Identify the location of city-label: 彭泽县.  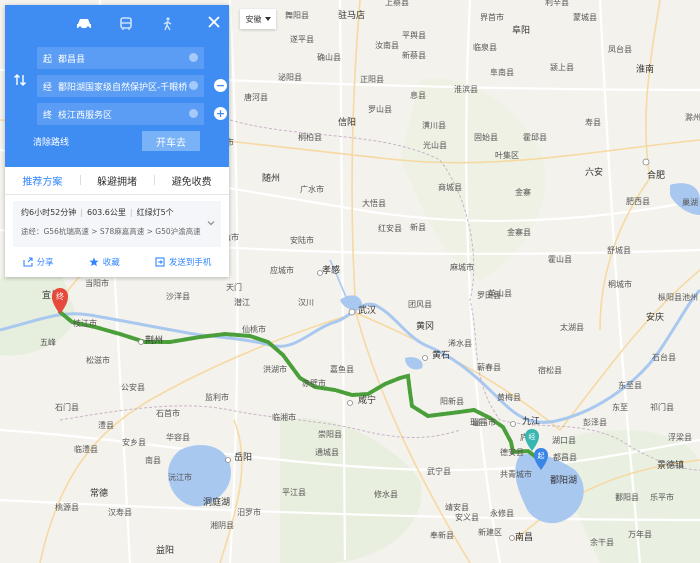
(595, 422).